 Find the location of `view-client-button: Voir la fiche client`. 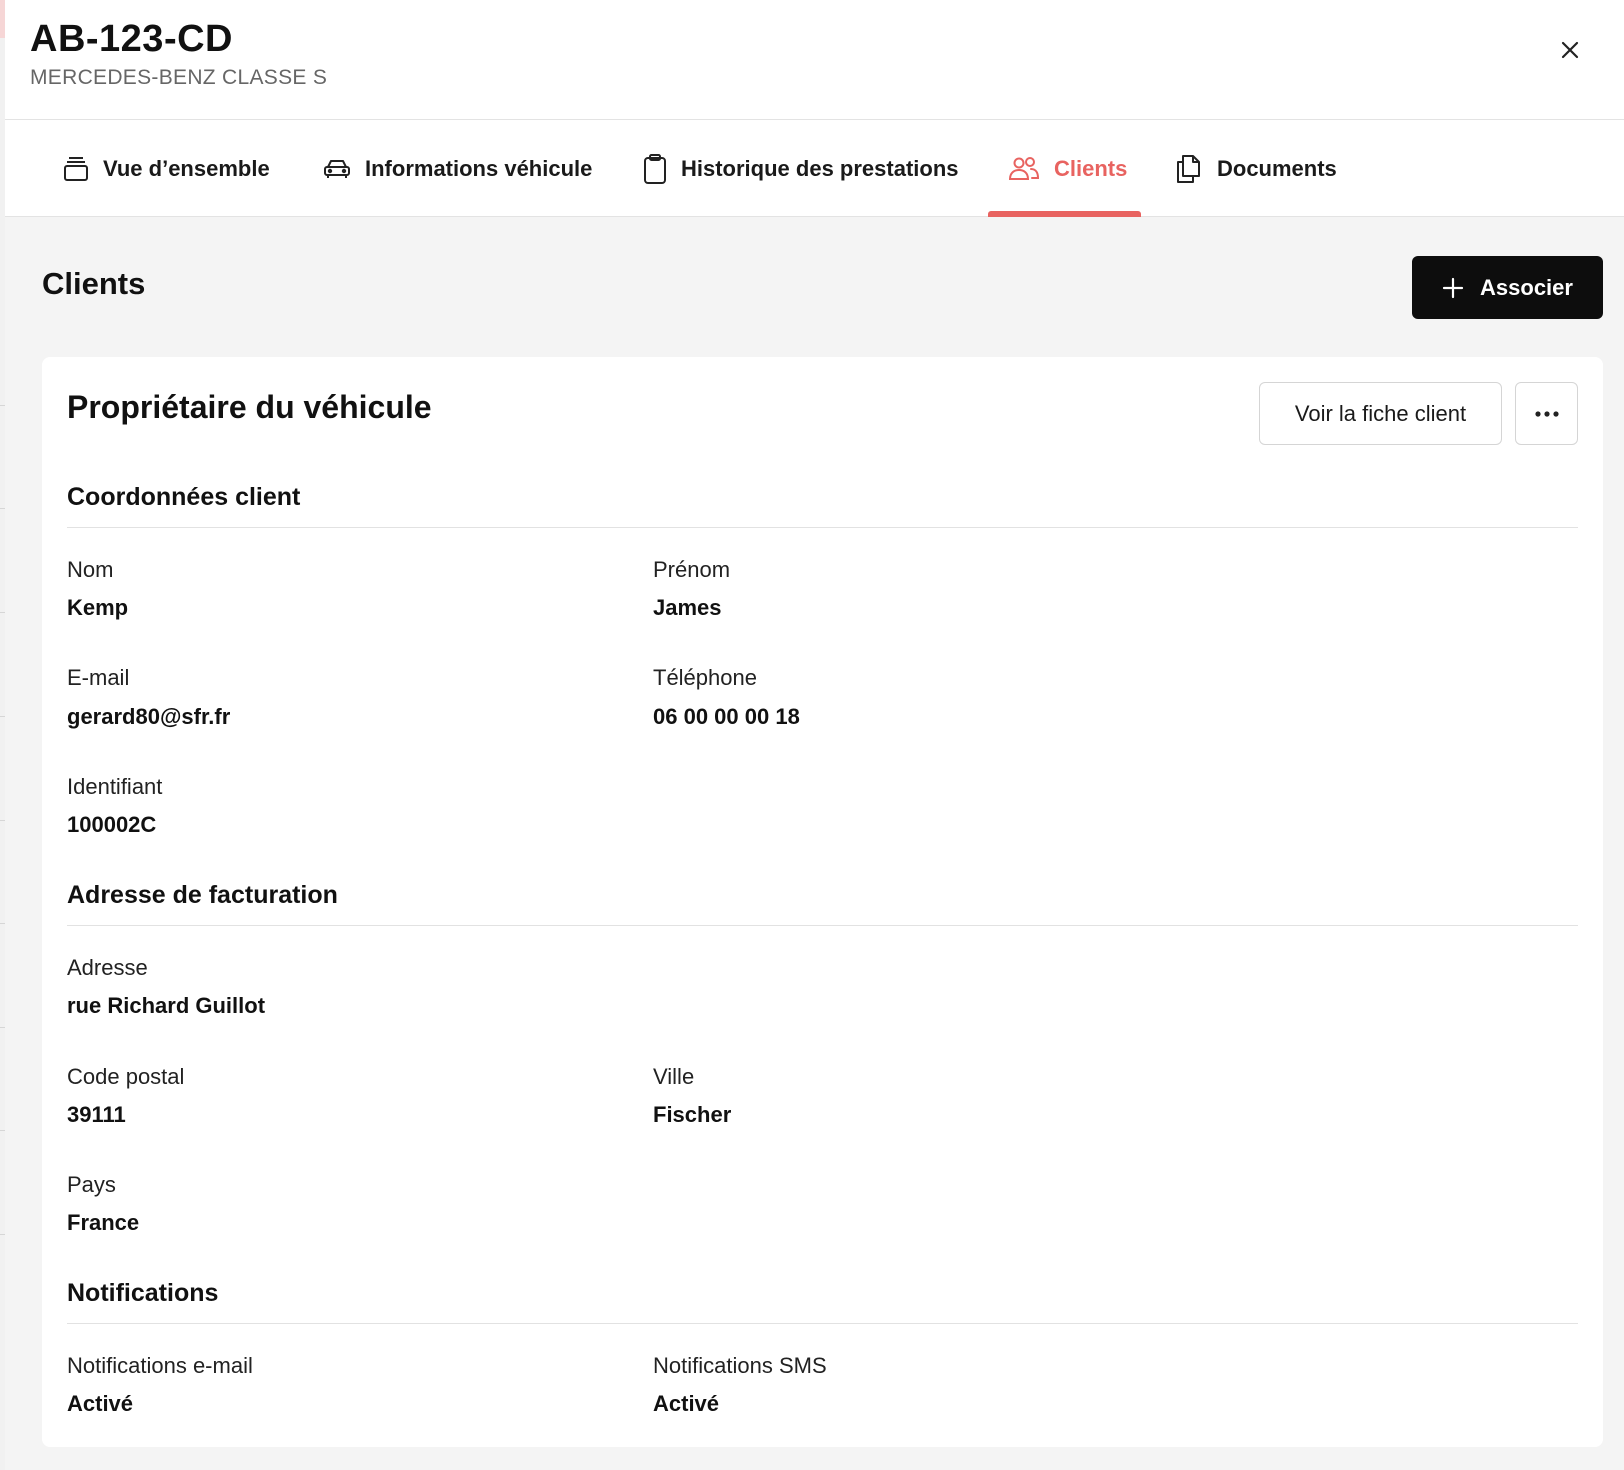

view-client-button: Voir la fiche client is located at coordinates (1380, 413).